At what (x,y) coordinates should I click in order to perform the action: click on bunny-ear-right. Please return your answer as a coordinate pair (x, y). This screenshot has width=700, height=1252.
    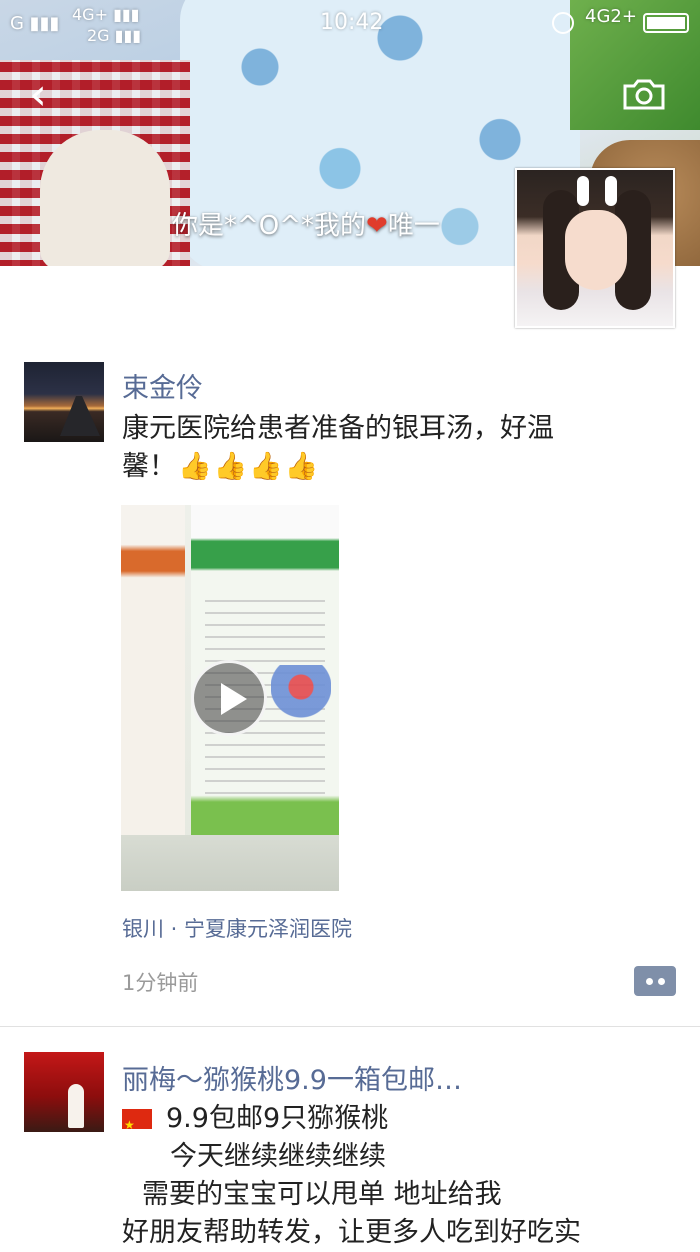
    Looking at the image, I should click on (611, 191).